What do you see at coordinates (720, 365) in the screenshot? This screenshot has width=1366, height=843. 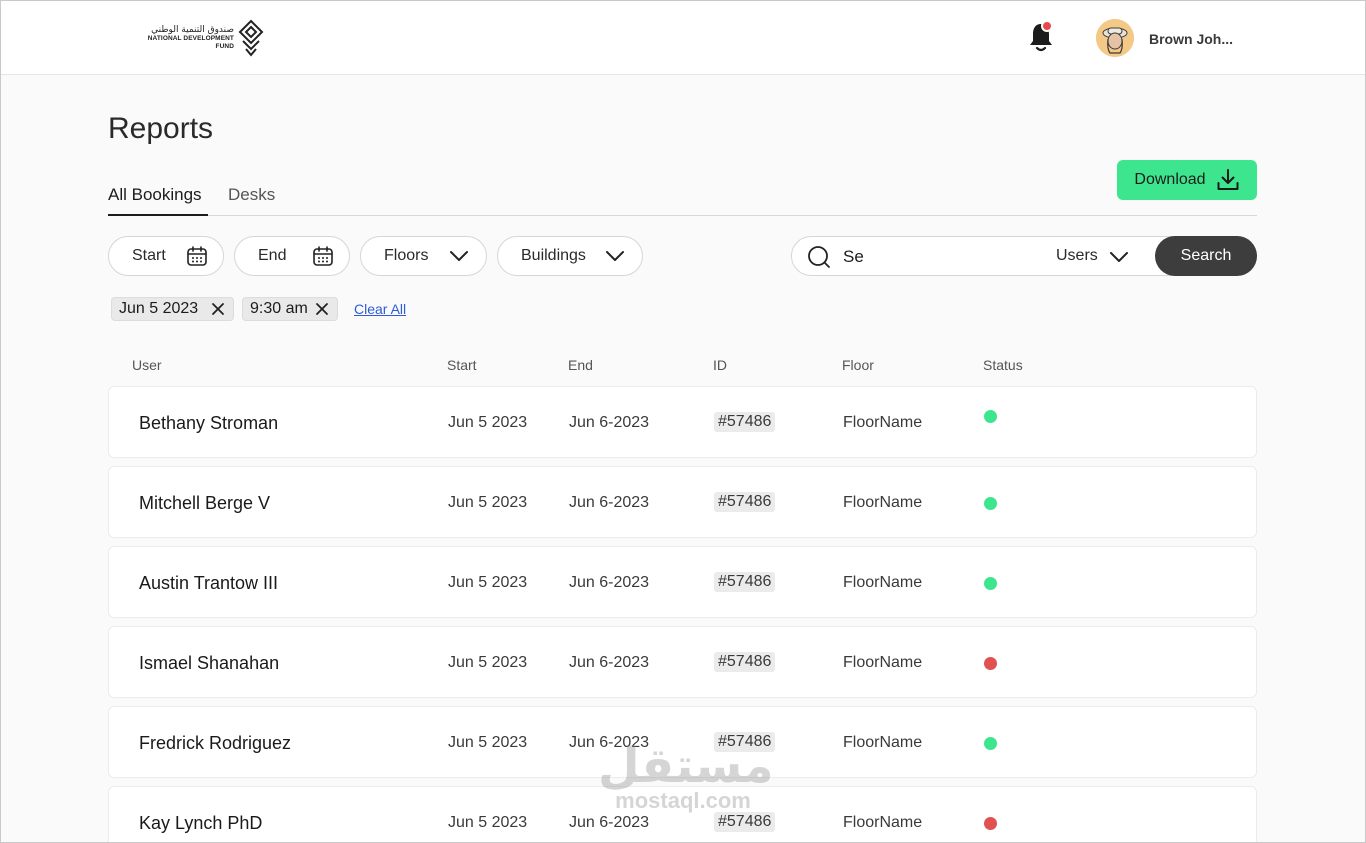 I see `column-header-id: ID` at bounding box center [720, 365].